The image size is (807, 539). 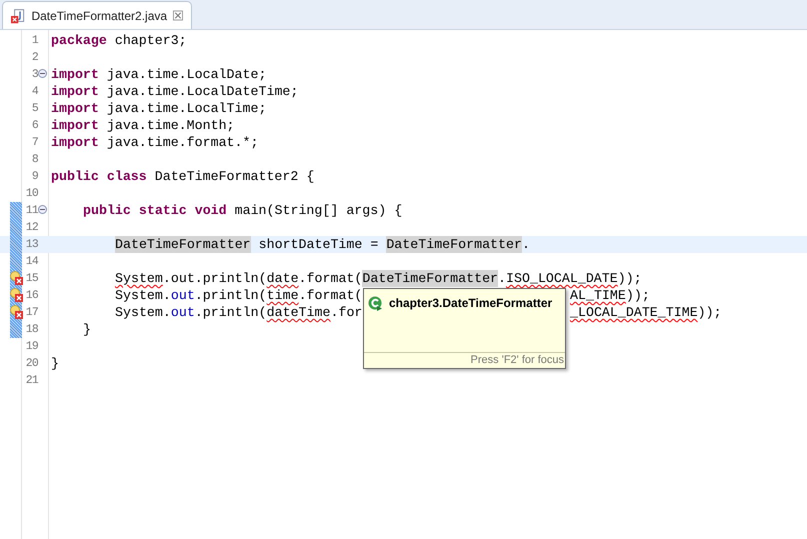 I want to click on editor-tab: DateTimeFormatter2.java, so click(x=97, y=15).